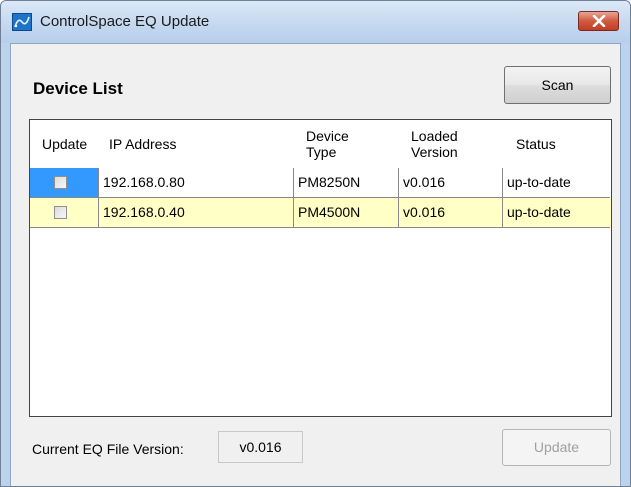  I want to click on device-list-heading: Device List, so click(78, 88).